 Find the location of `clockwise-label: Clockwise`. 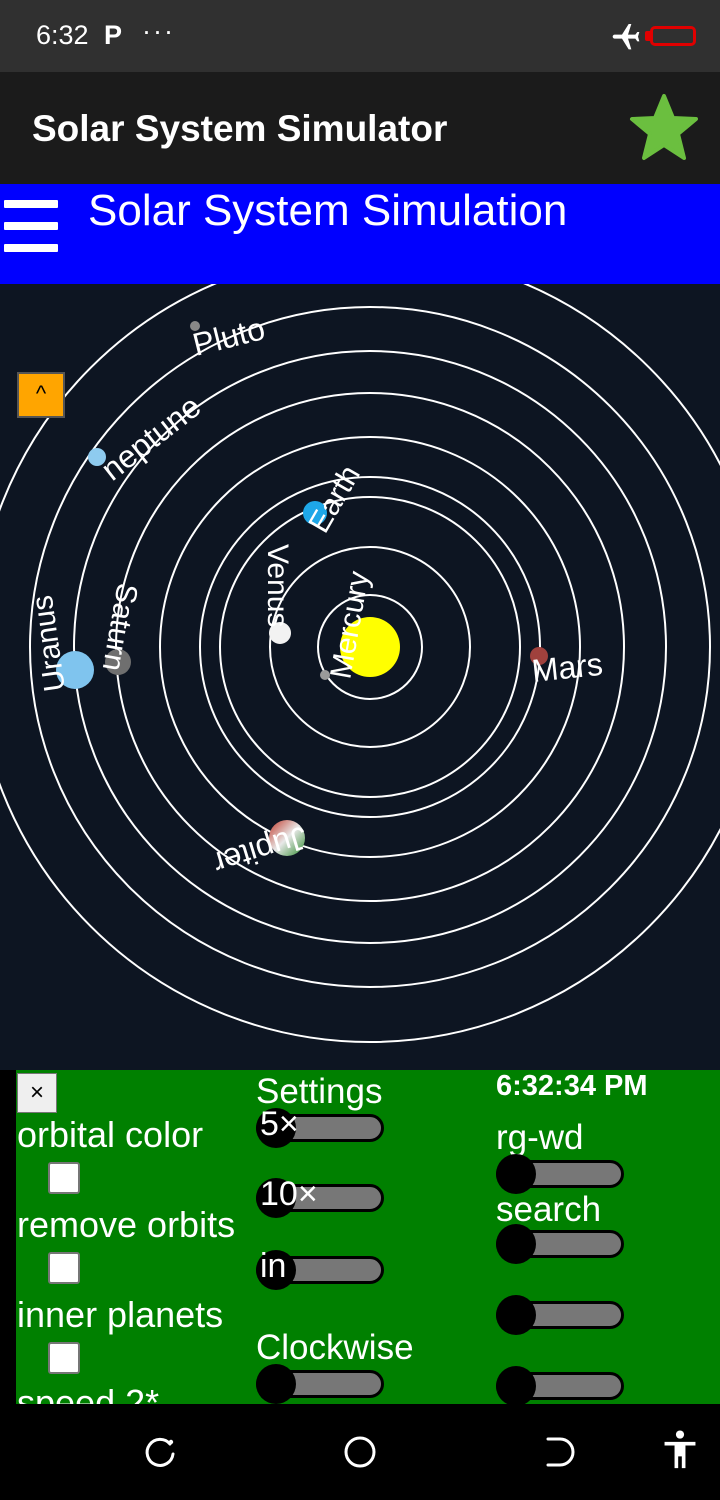

clockwise-label: Clockwise is located at coordinates (335, 1347).